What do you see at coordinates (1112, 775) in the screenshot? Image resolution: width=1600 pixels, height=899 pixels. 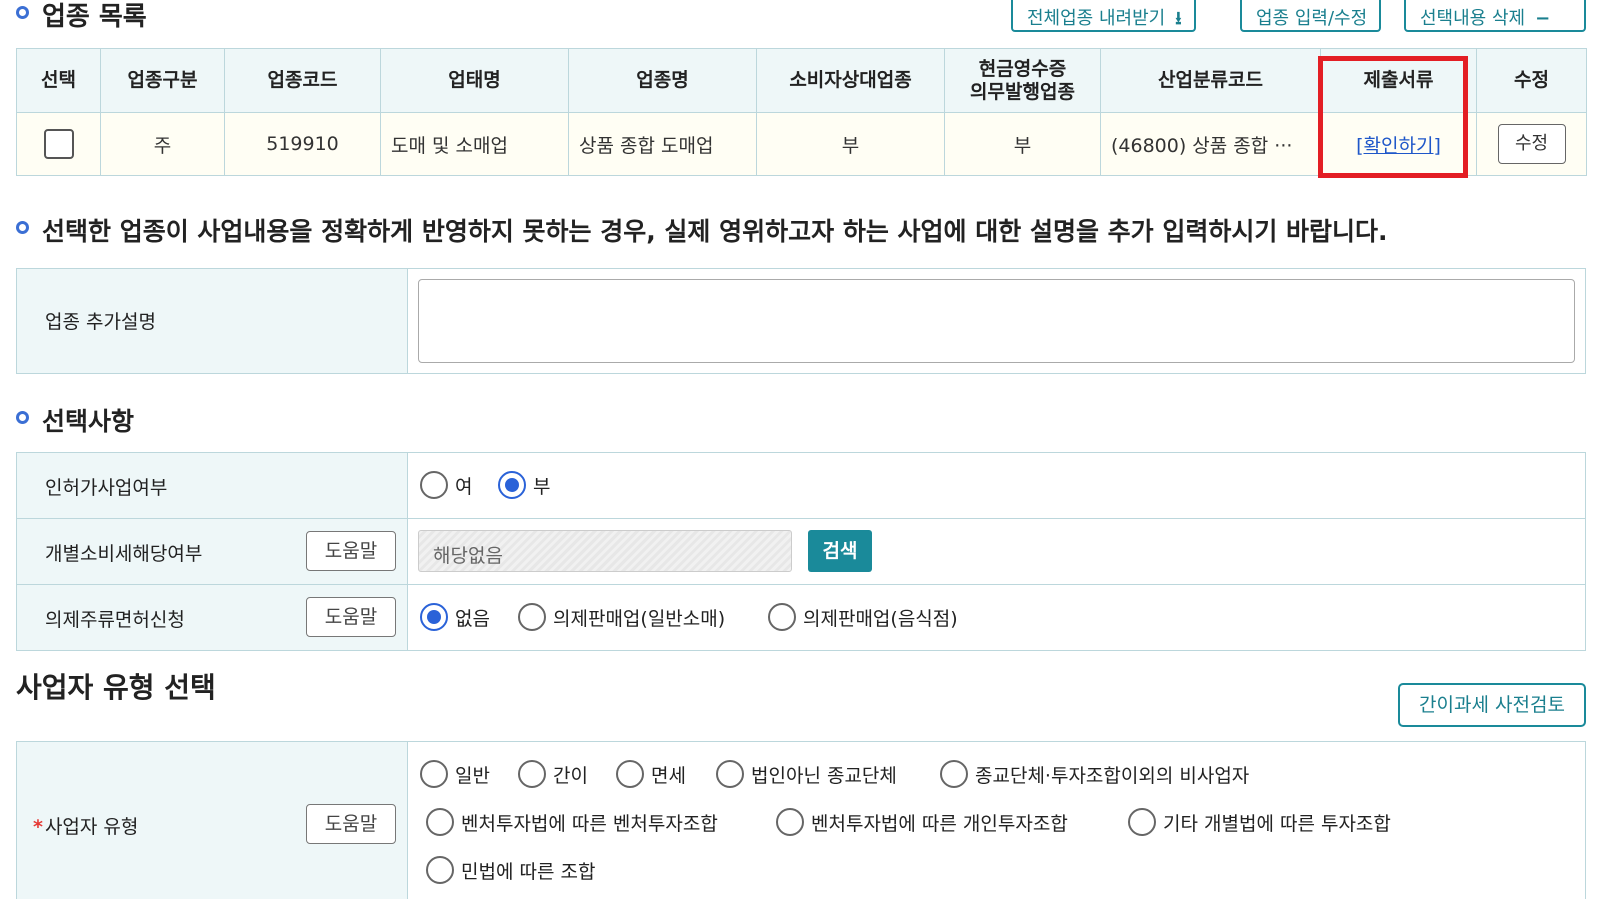 I see `biztype-nonbusiness-label: 종교단체·투자조합이외의 비사업자` at bounding box center [1112, 775].